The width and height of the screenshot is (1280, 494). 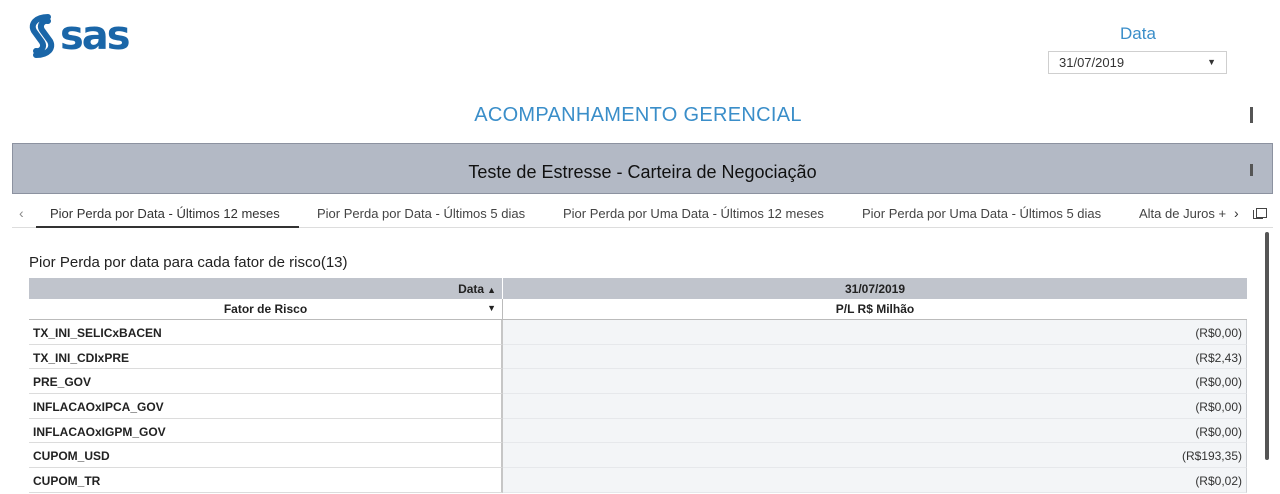 What do you see at coordinates (421, 213) in the screenshot?
I see `tab-pior-perda-5-dias: Pior Perda por Data - Últimos 5 dias` at bounding box center [421, 213].